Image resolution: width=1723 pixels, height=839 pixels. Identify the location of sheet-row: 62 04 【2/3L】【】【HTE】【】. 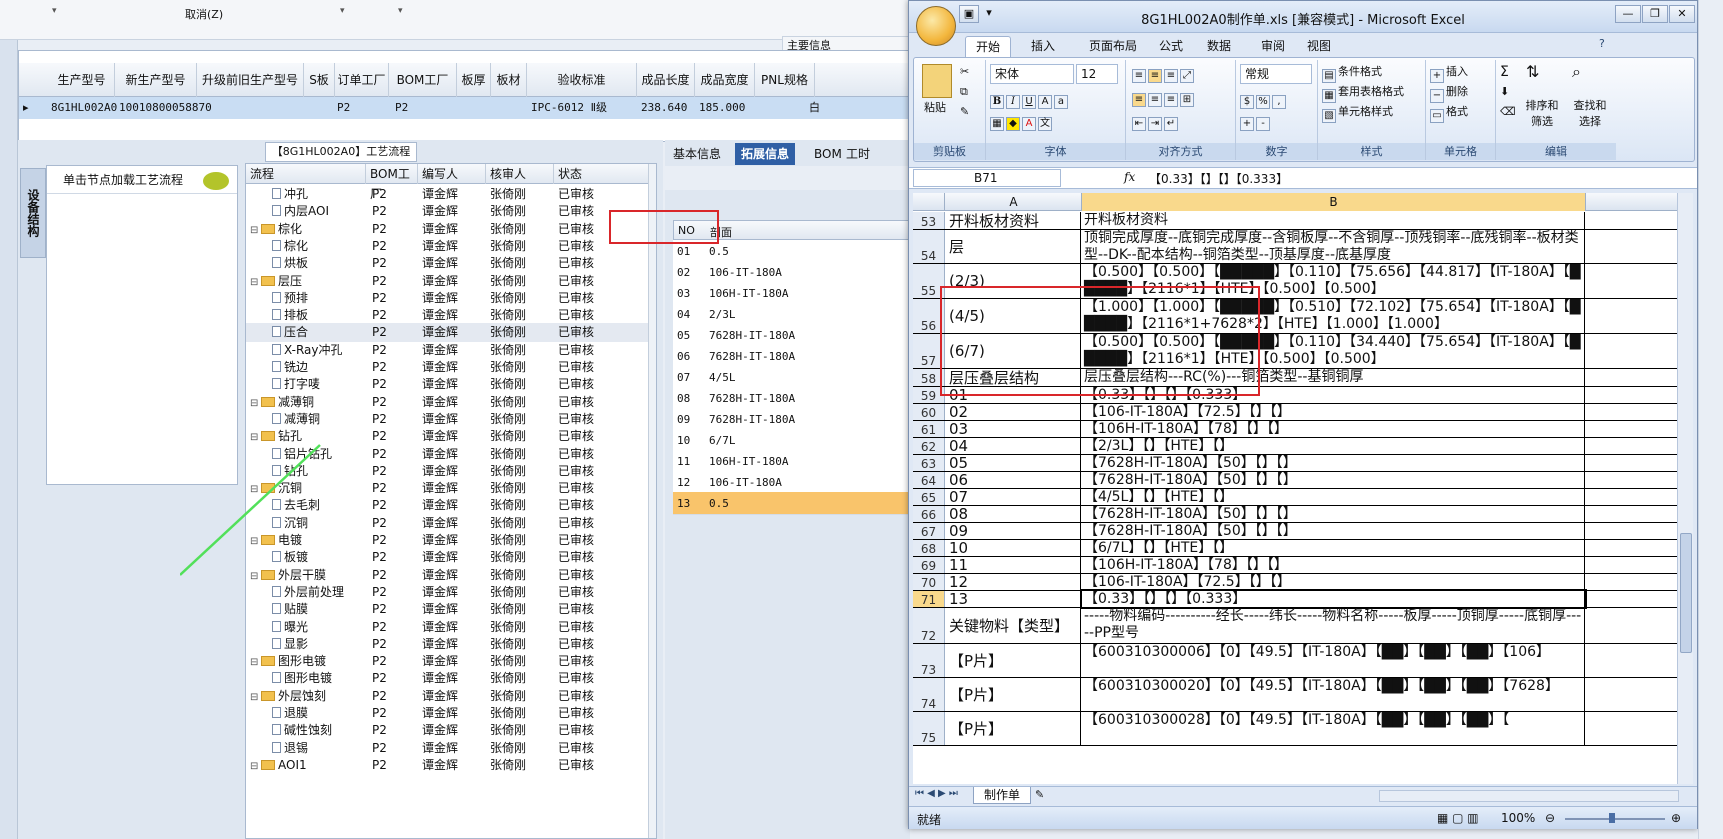
(1298, 446).